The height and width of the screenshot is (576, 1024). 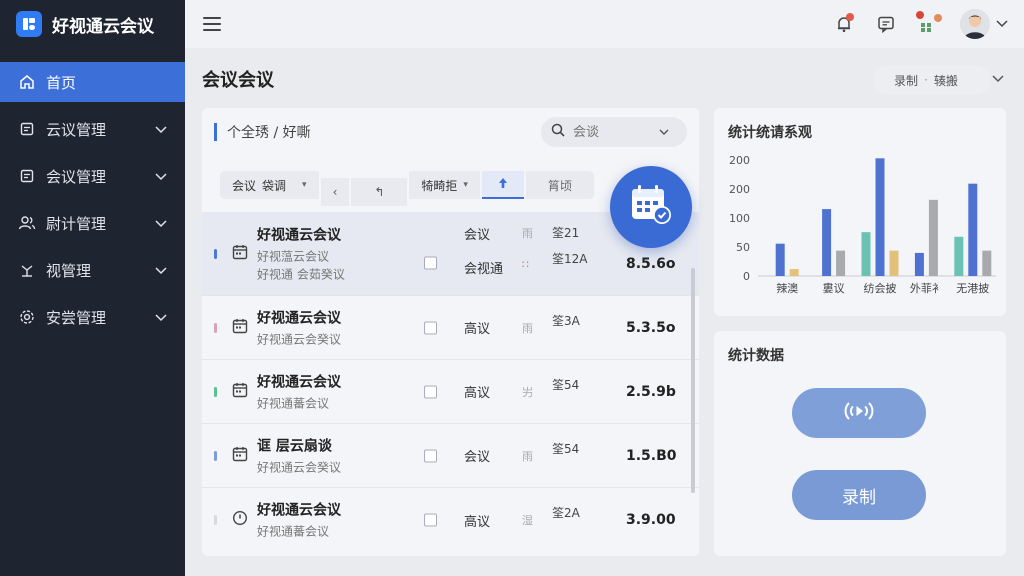 I want to click on play-button, so click(x=859, y=413).